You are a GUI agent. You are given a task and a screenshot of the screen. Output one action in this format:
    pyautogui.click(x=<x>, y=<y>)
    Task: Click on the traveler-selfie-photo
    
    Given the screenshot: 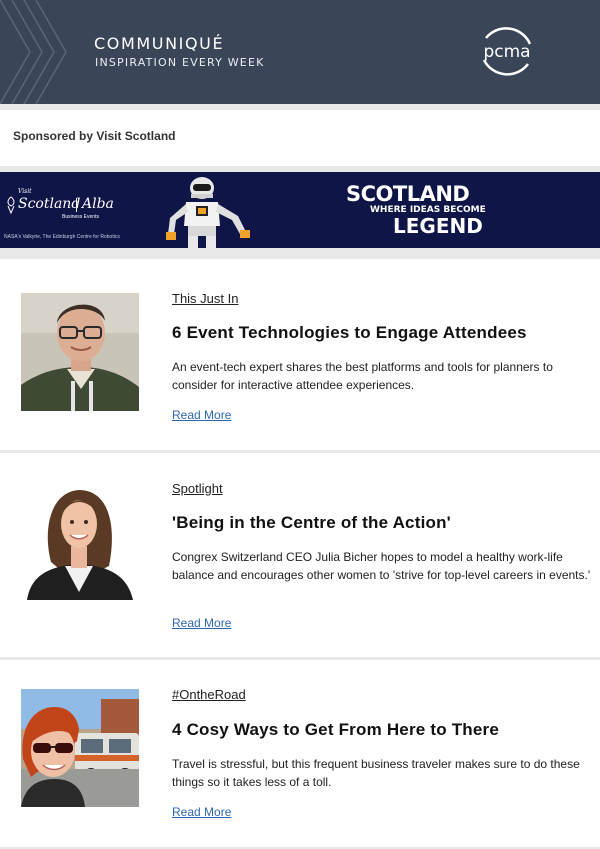 What is the action you would take?
    pyautogui.click(x=80, y=748)
    